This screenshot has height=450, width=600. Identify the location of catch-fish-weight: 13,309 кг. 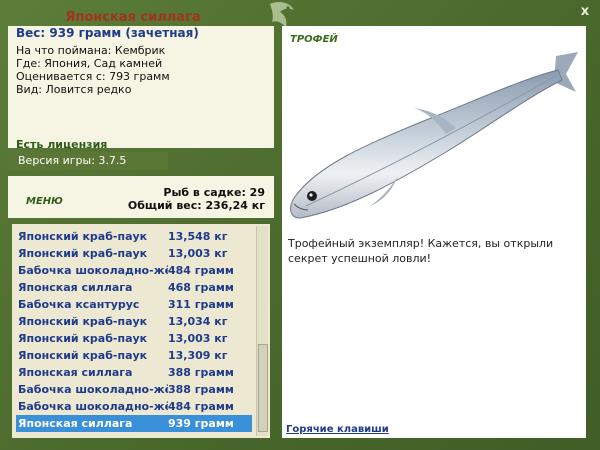
(198, 355).